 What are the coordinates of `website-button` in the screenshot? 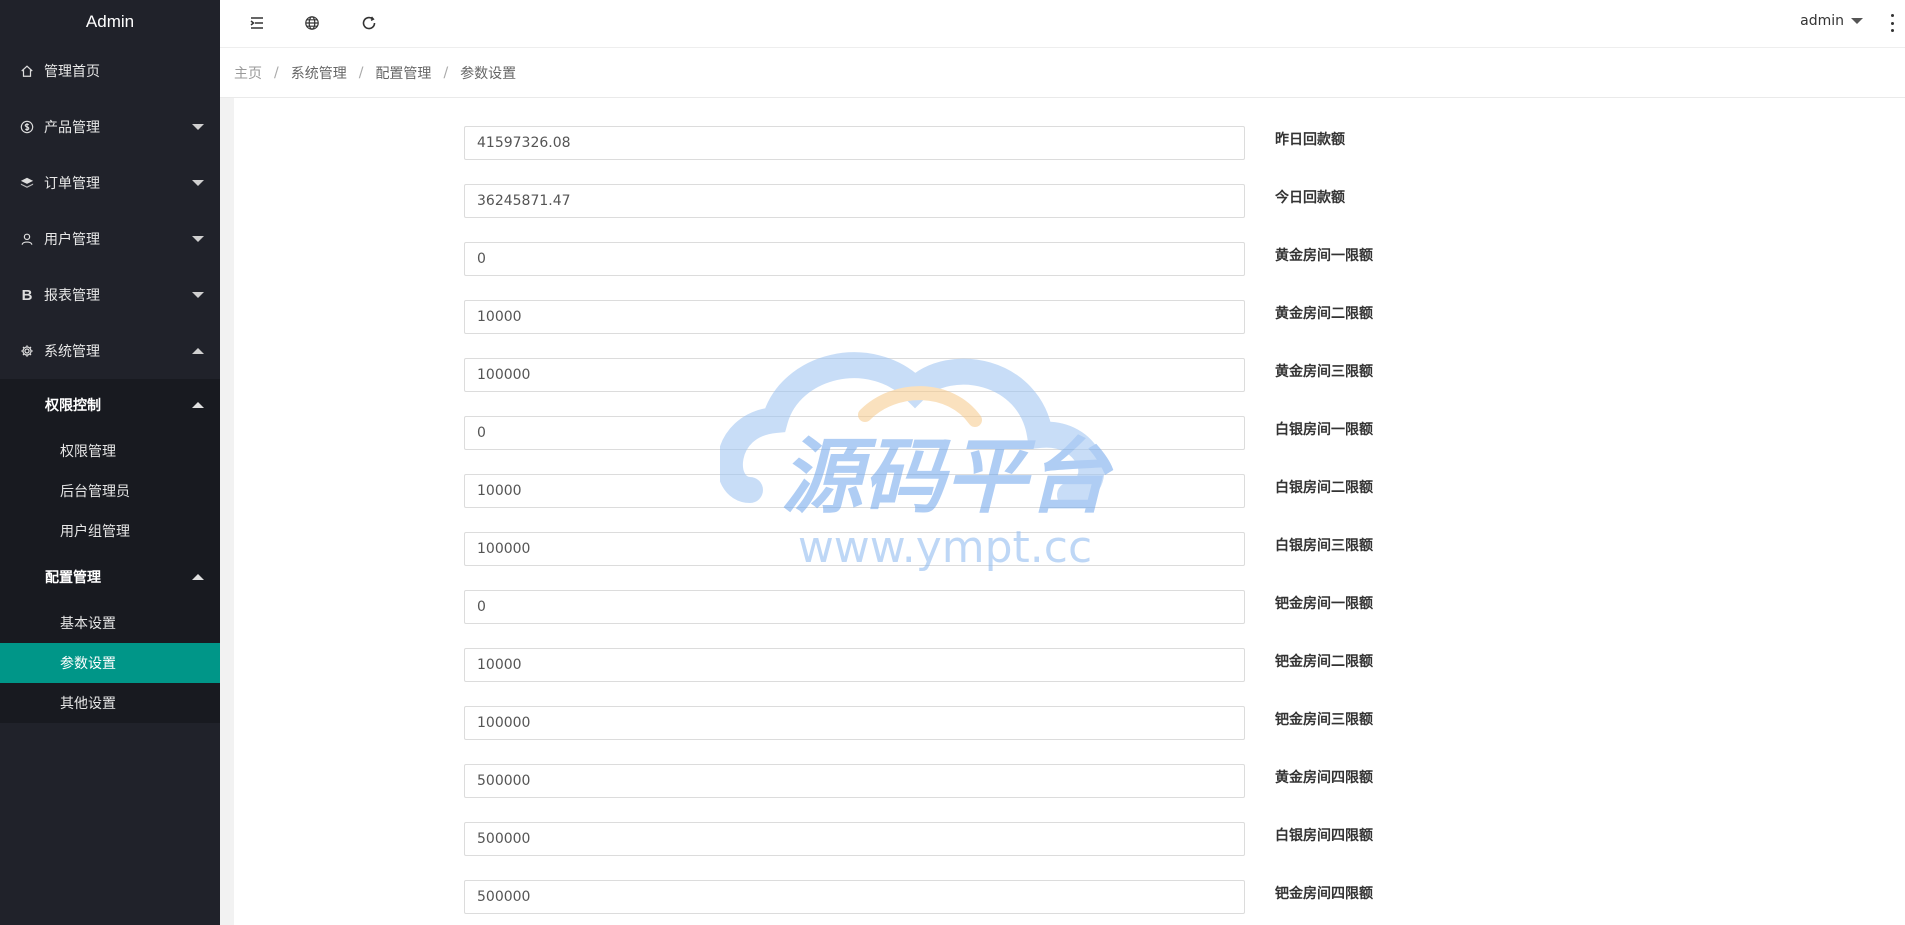 It's located at (312, 23).